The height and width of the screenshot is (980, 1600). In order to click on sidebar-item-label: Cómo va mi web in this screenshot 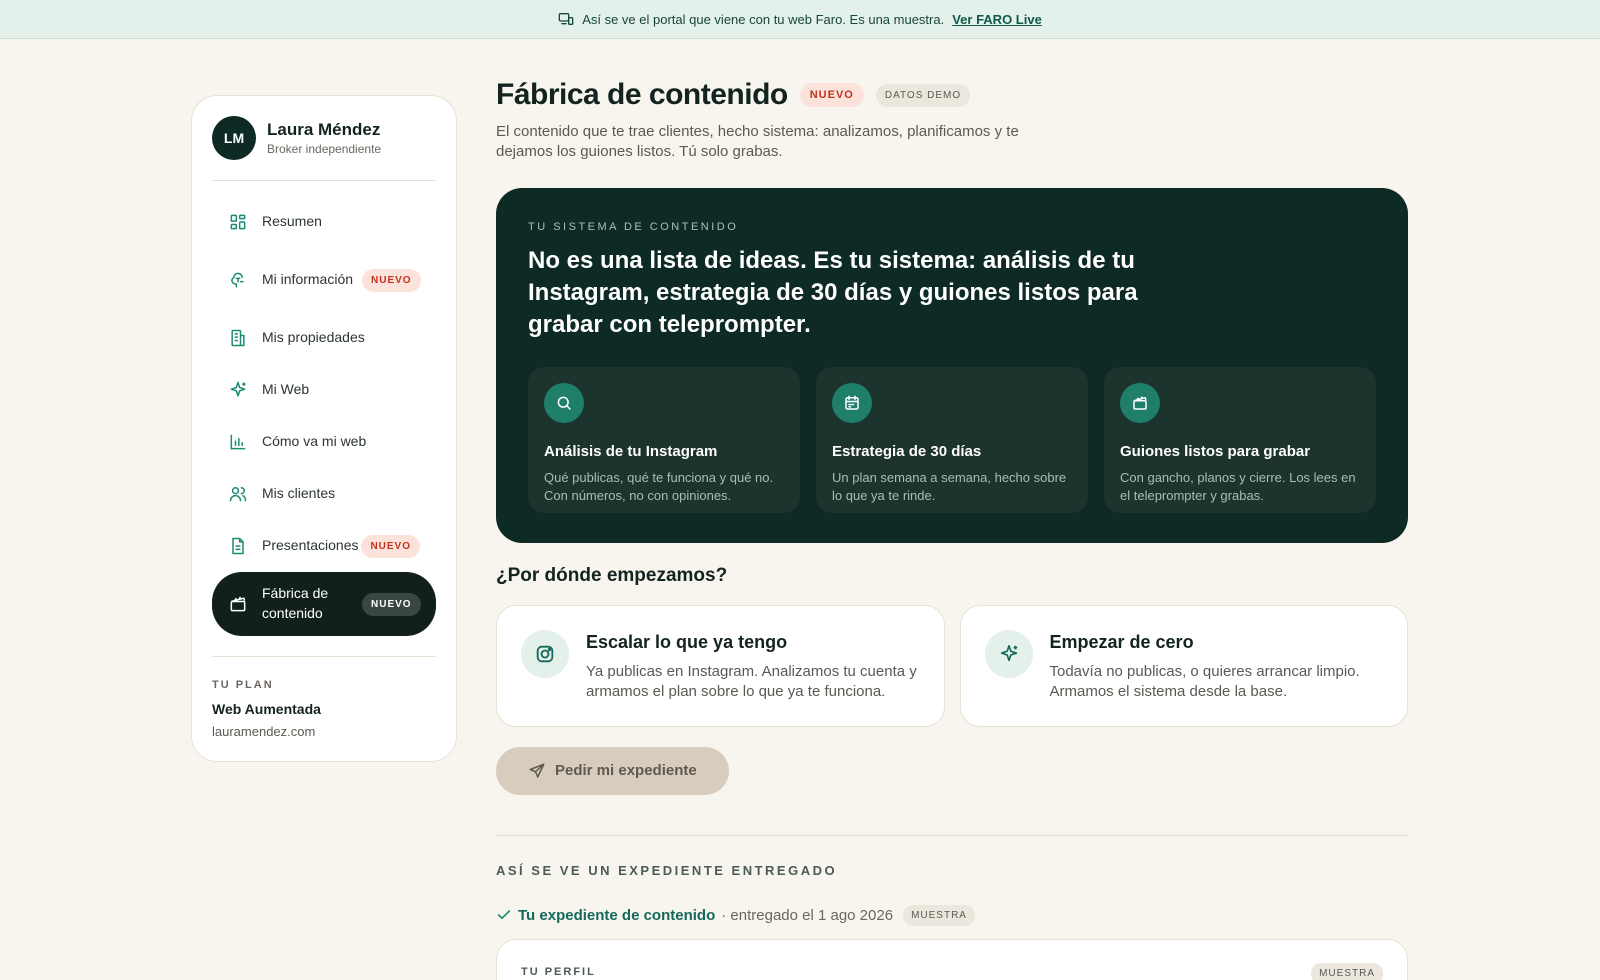, I will do `click(314, 441)`.